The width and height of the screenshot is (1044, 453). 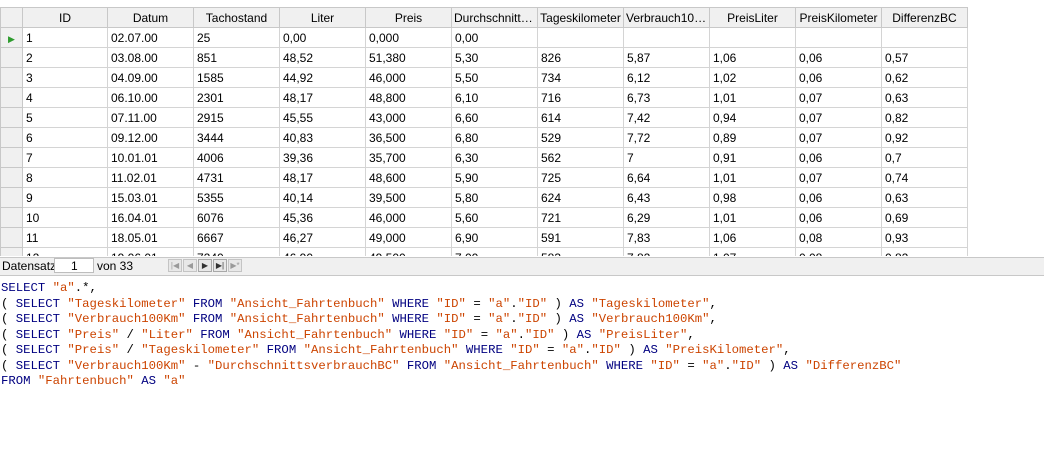 What do you see at coordinates (236, 197) in the screenshot?
I see `table-cell: 5355` at bounding box center [236, 197].